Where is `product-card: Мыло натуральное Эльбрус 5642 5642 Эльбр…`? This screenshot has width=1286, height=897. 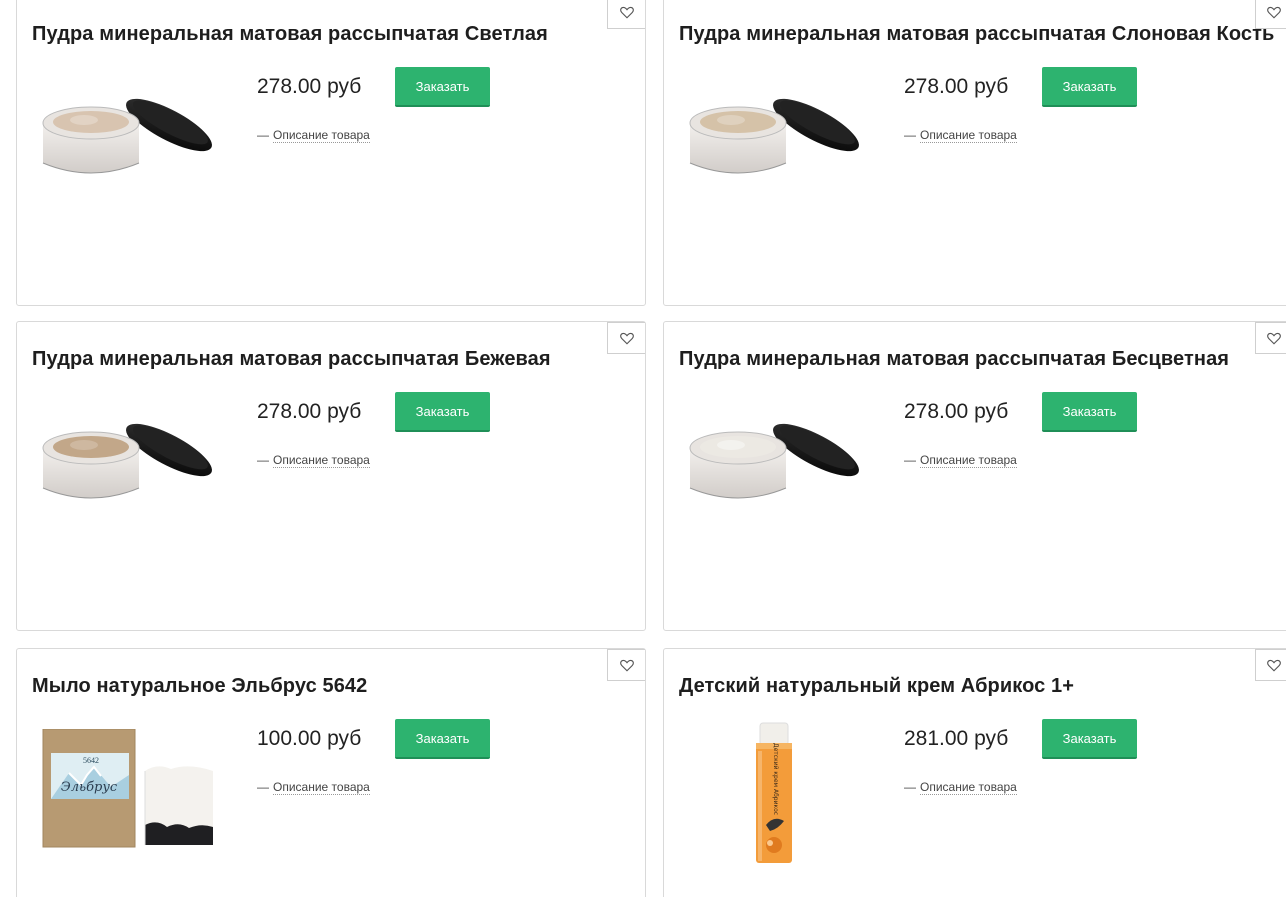 product-card: Мыло натуральное Эльбрус 5642 5642 Эльбр… is located at coordinates (331, 772).